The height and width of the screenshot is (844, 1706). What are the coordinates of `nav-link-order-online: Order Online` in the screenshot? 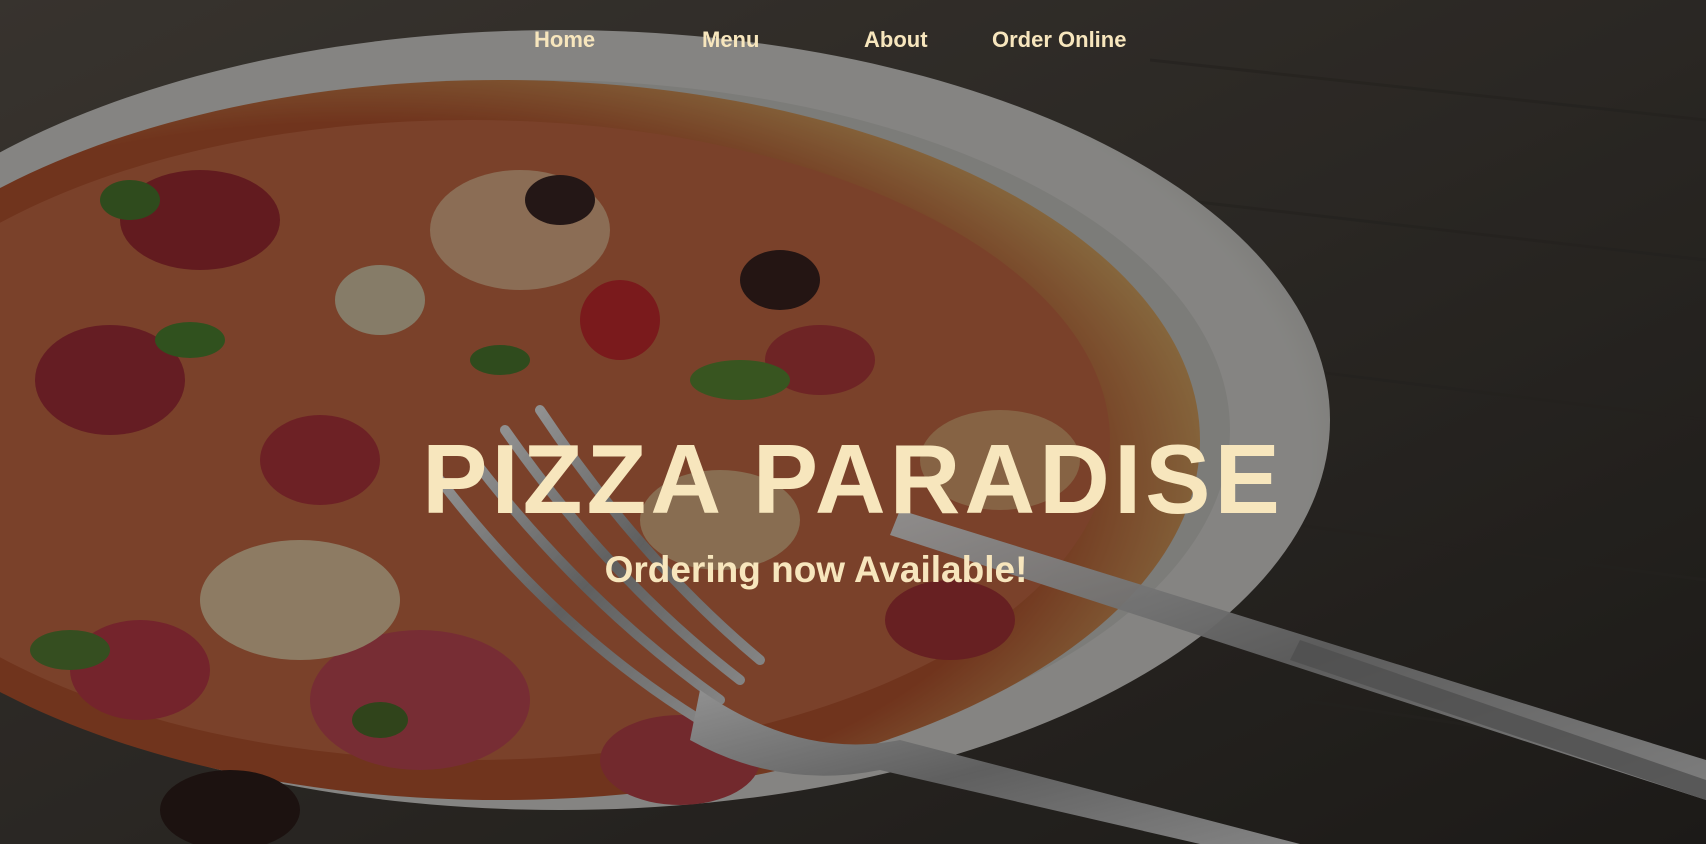 It's located at (1059, 40).